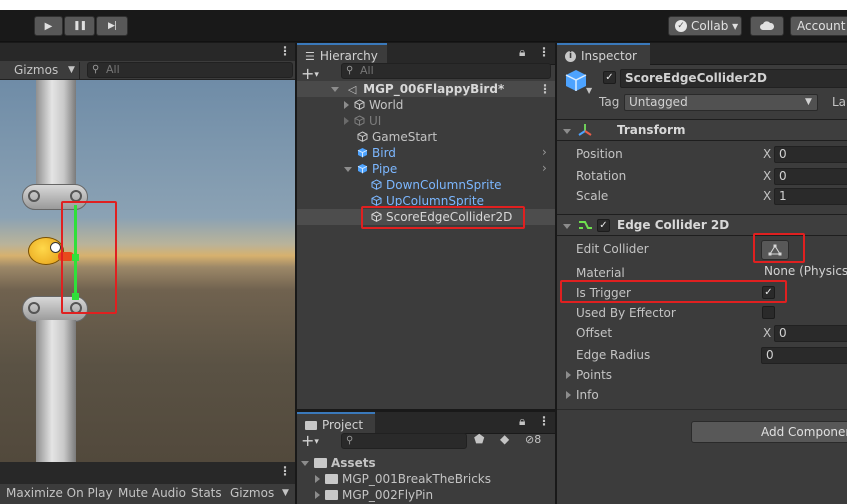 This screenshot has height=504, width=847. I want to click on project-item-folder: MGP_001BreakTheBricks, so click(403, 479).